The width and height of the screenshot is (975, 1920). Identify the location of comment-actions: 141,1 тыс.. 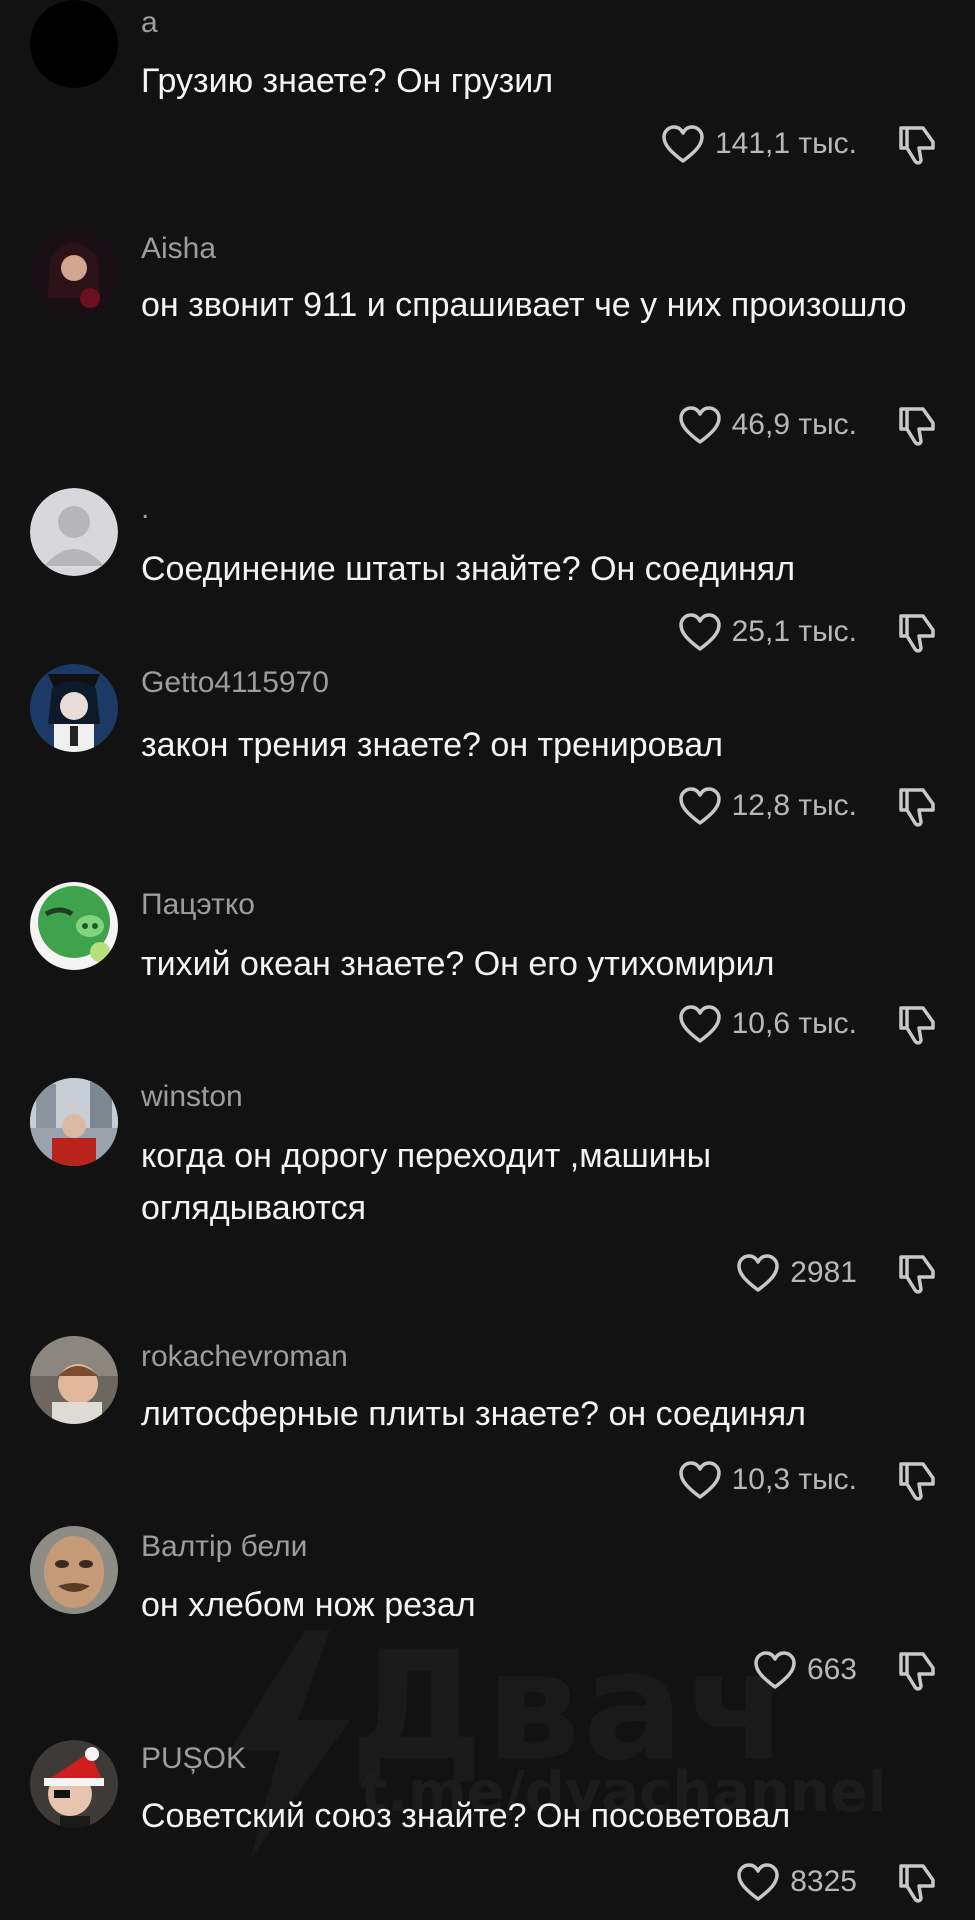
(799, 144).